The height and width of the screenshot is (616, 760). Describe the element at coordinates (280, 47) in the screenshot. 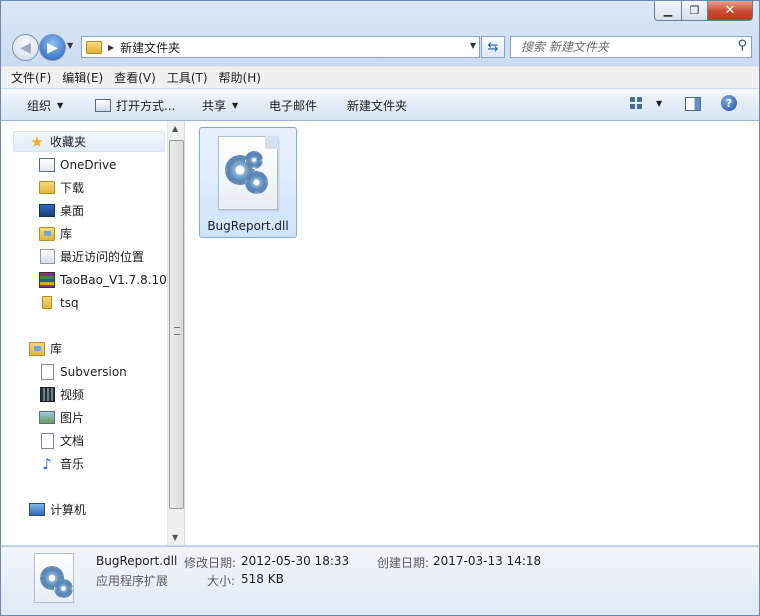

I see `address-bar: ▶ 新建文件夹 ▼` at that location.